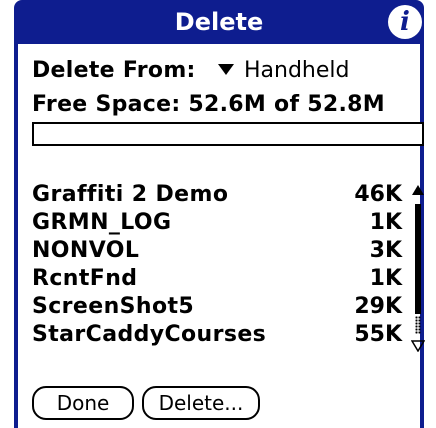 The width and height of the screenshot is (436, 428). I want to click on list-item: Graffiti 2 Demo 46K, so click(217, 196).